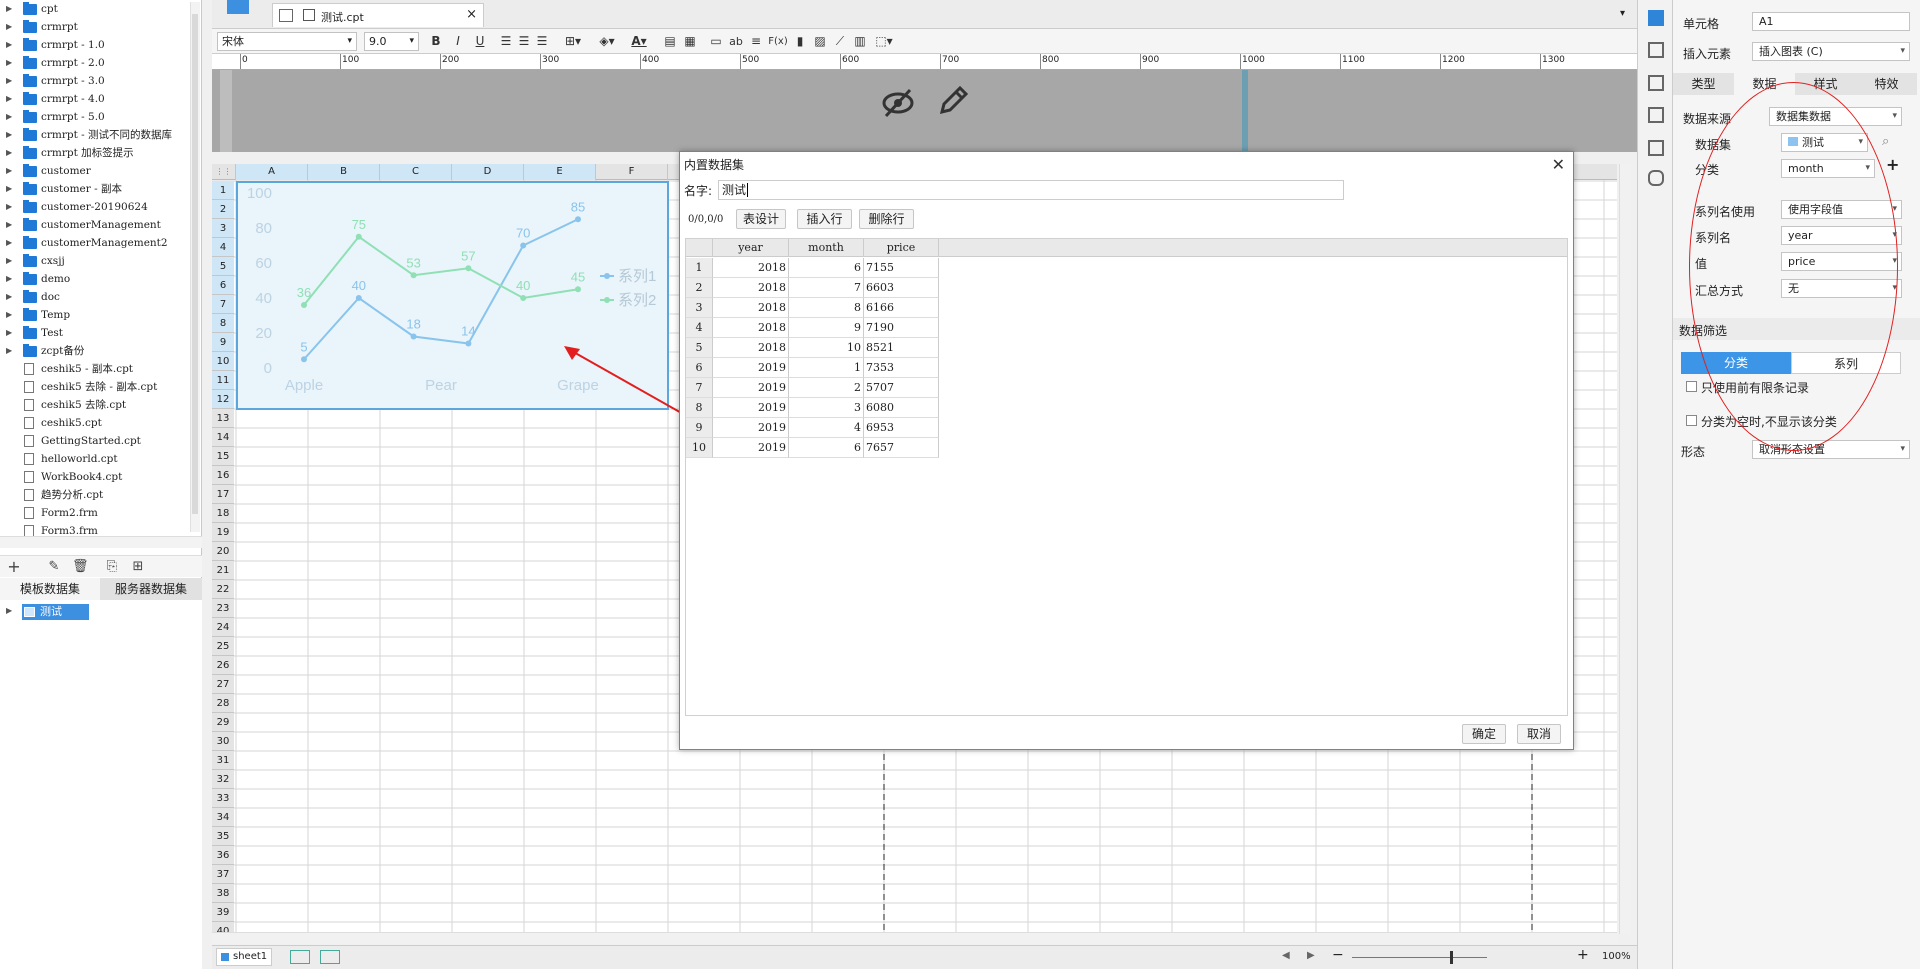  Describe the element at coordinates (716, 41) in the screenshot. I see `insert-row-icon: ▭` at that location.